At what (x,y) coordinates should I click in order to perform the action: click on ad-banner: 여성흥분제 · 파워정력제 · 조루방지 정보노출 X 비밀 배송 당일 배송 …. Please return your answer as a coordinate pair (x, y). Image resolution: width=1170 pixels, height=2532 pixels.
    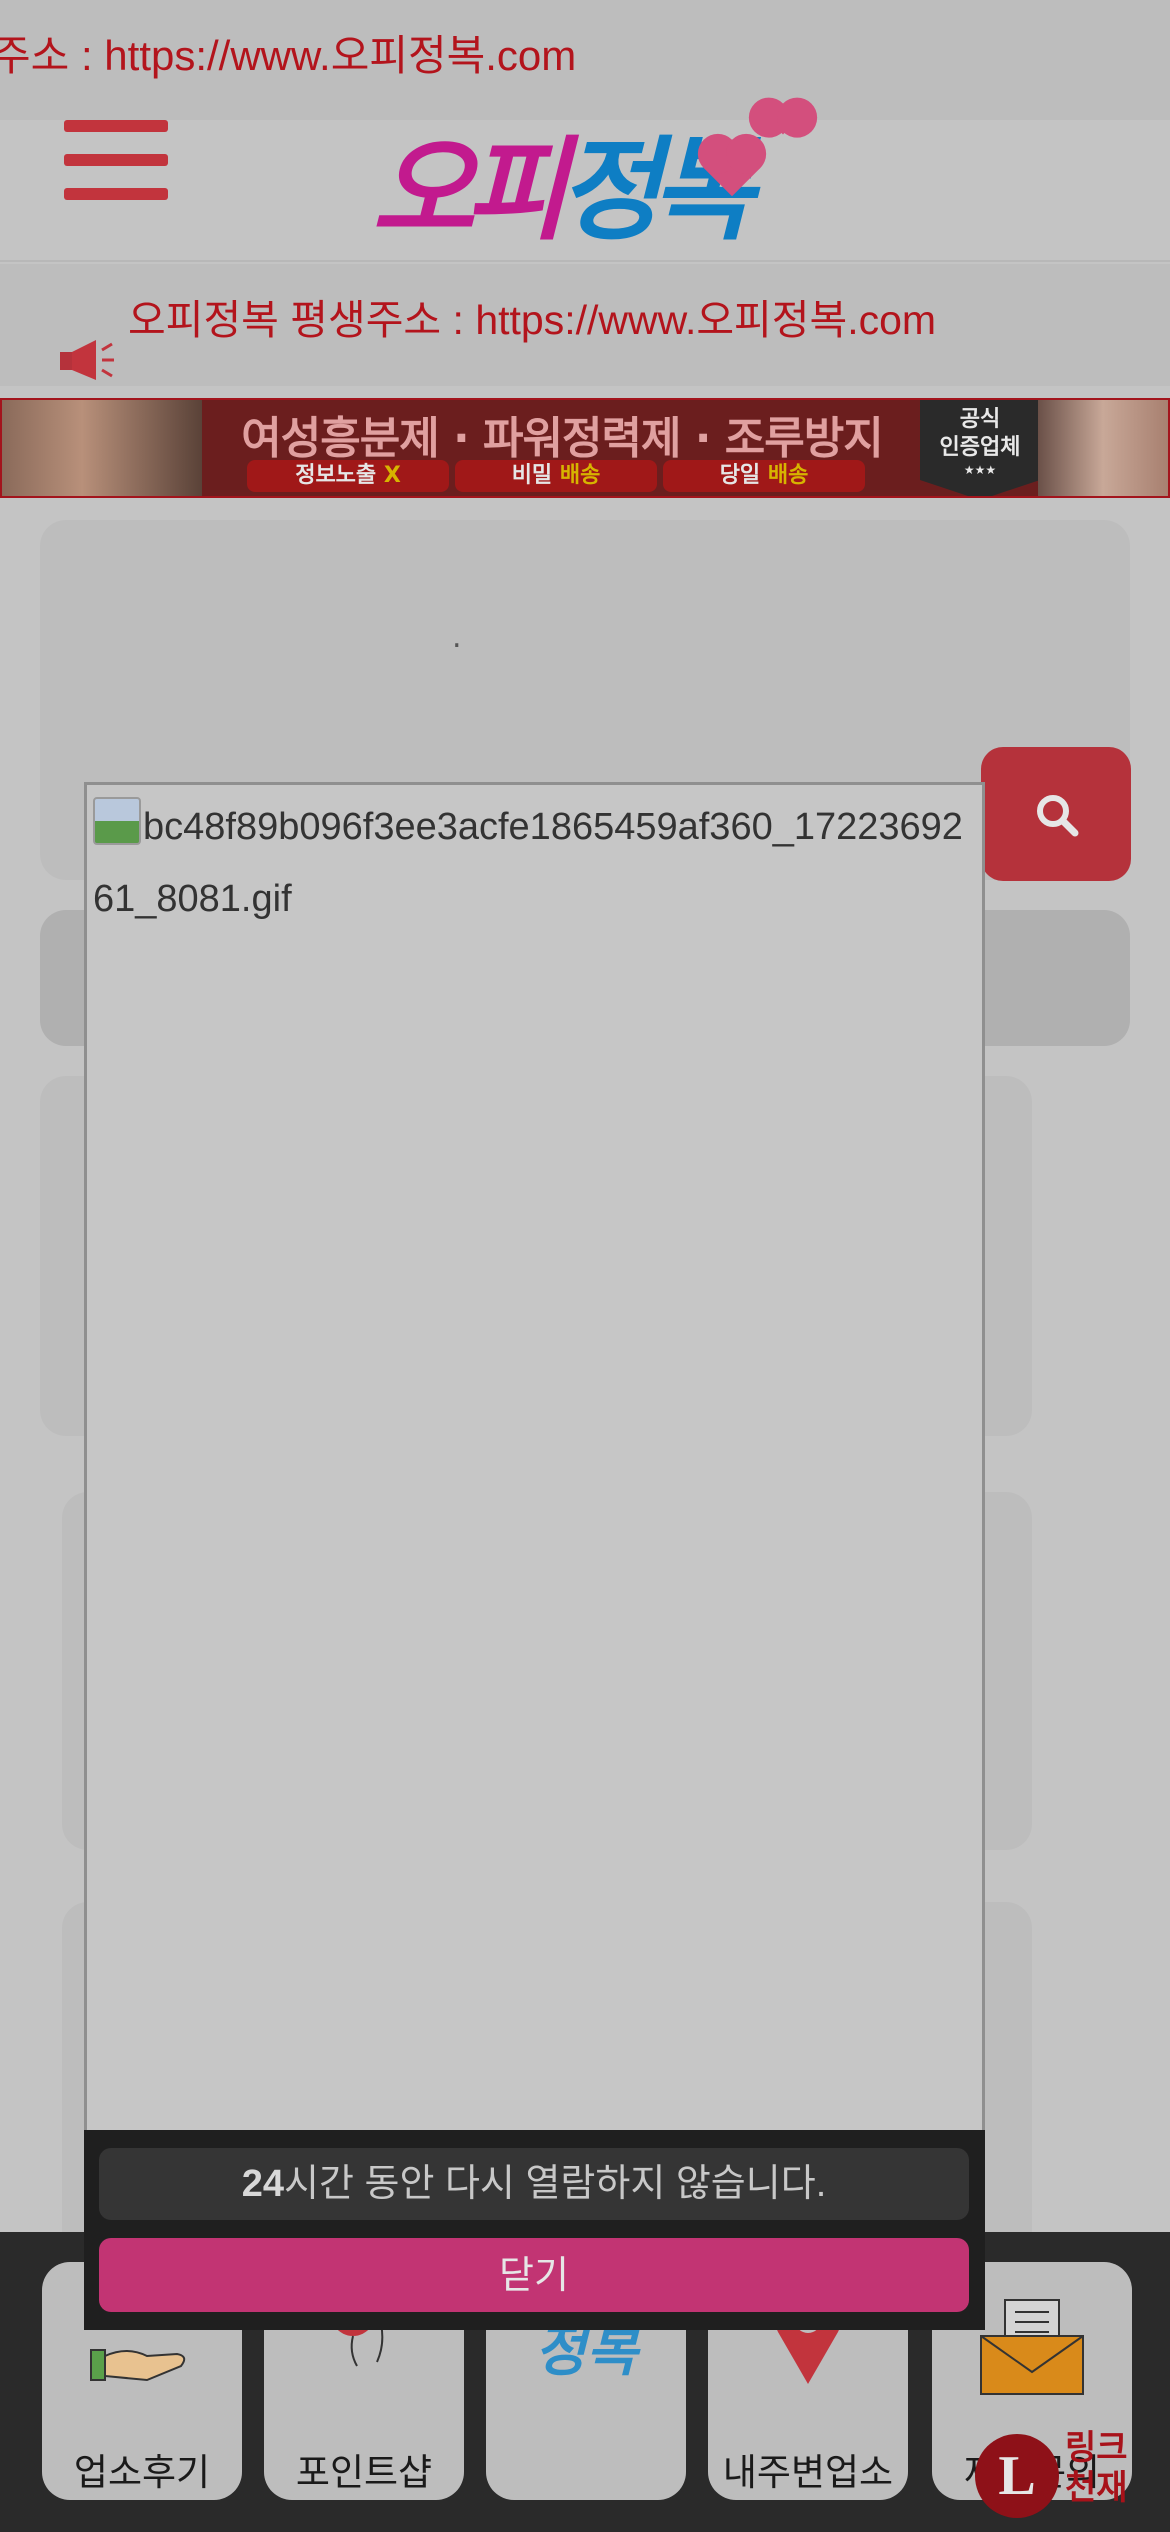
    Looking at the image, I should click on (585, 448).